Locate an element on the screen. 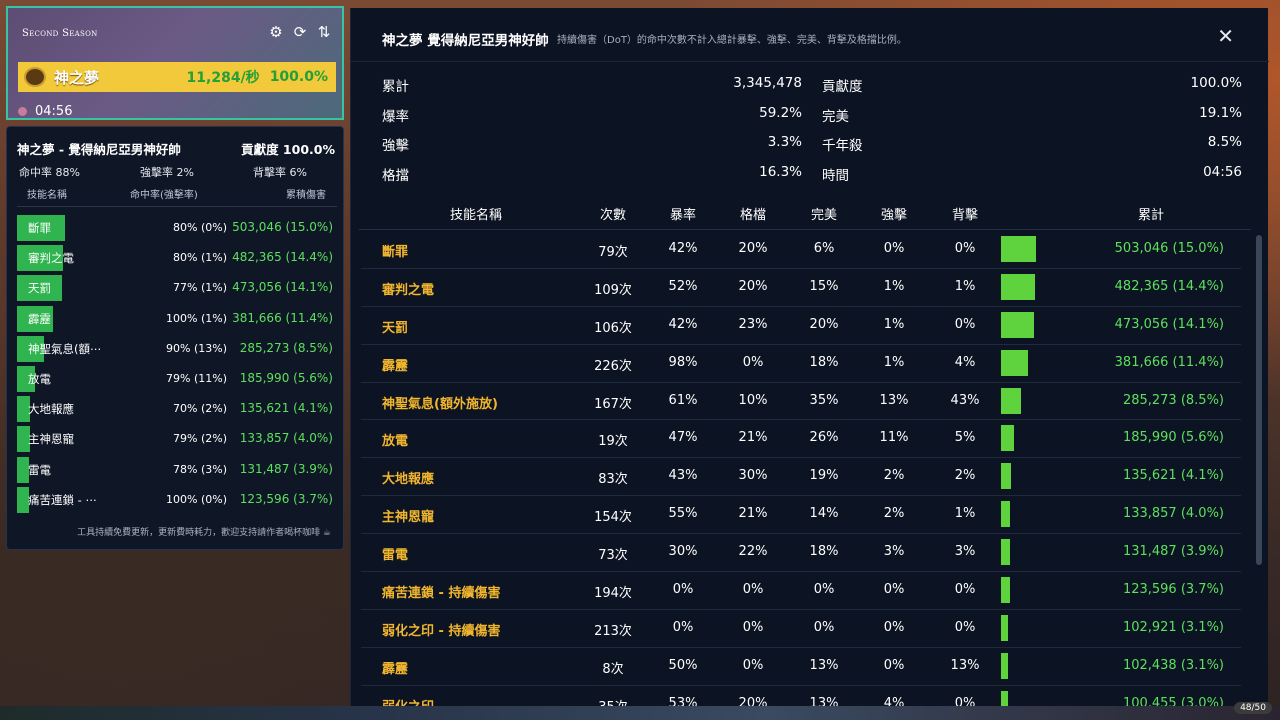 This screenshot has width=1280, height=720. table-row: 審判之電 109次 52% 20% 15% 1% 1% 482,365 (14.4%) is located at coordinates (801, 288).